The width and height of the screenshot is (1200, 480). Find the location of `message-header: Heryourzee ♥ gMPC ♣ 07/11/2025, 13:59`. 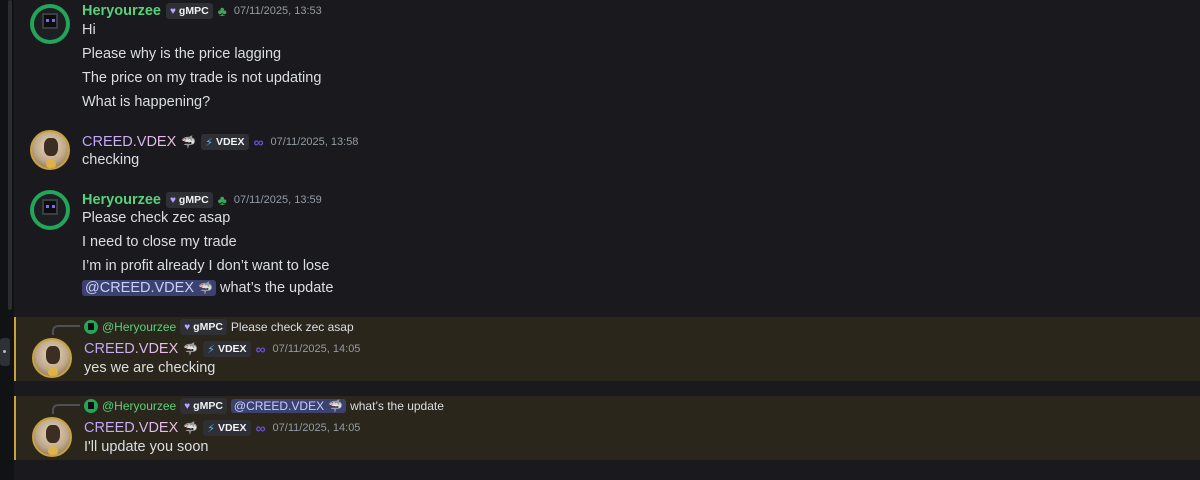

message-header: Heryourzee ♥ gMPC ♣ 07/11/2025, 13:59 is located at coordinates (202, 200).